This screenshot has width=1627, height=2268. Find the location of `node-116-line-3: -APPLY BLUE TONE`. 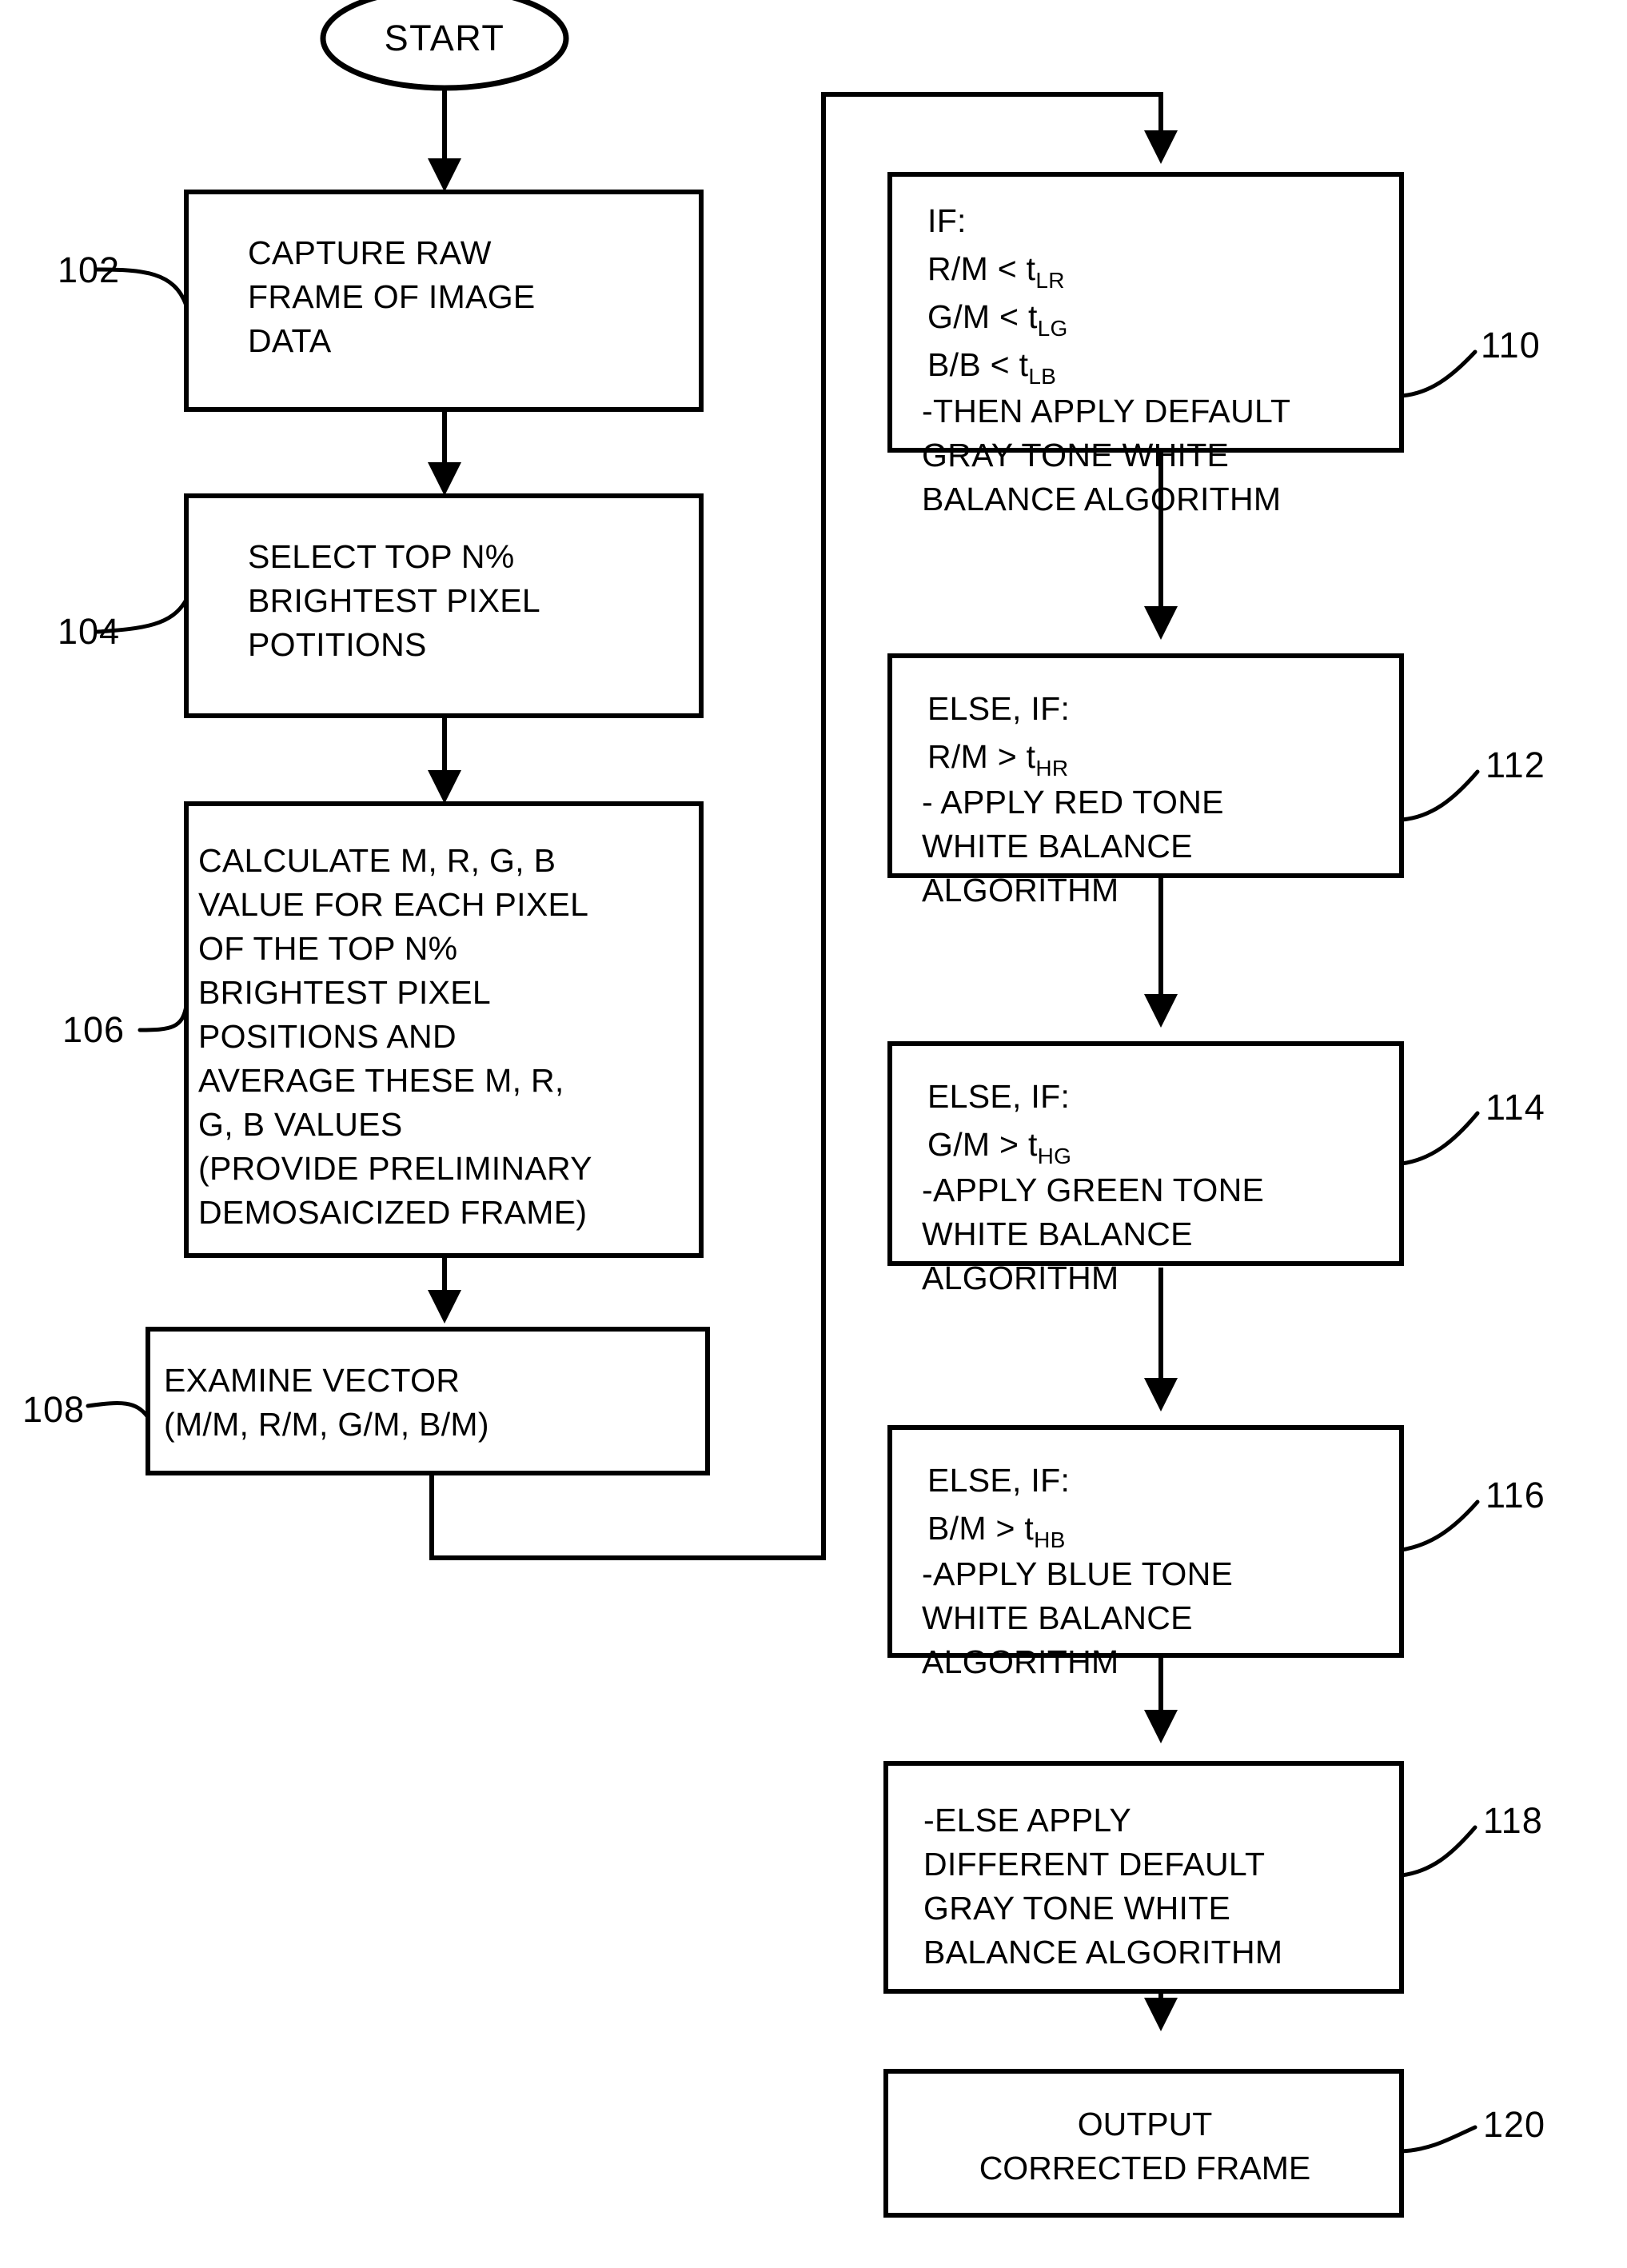

node-116-line-3: -APPLY BLUE TONE is located at coordinates (1077, 1573).